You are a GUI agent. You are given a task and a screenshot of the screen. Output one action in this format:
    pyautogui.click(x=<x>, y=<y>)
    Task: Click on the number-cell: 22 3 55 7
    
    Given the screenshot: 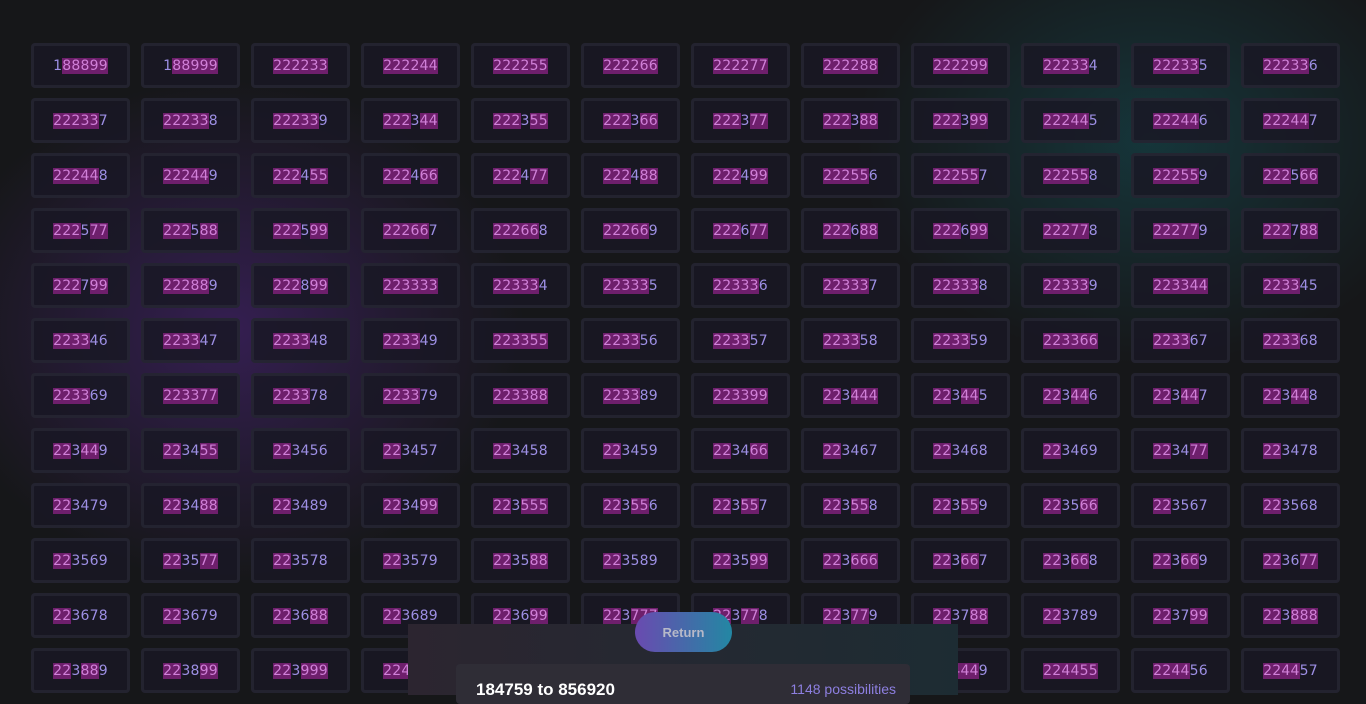 What is the action you would take?
    pyautogui.click(x=740, y=505)
    